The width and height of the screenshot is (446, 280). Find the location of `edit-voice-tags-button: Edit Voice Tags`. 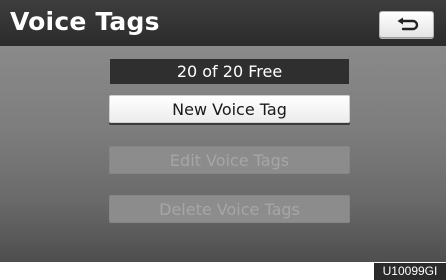

edit-voice-tags-button: Edit Voice Tags is located at coordinates (229, 160).